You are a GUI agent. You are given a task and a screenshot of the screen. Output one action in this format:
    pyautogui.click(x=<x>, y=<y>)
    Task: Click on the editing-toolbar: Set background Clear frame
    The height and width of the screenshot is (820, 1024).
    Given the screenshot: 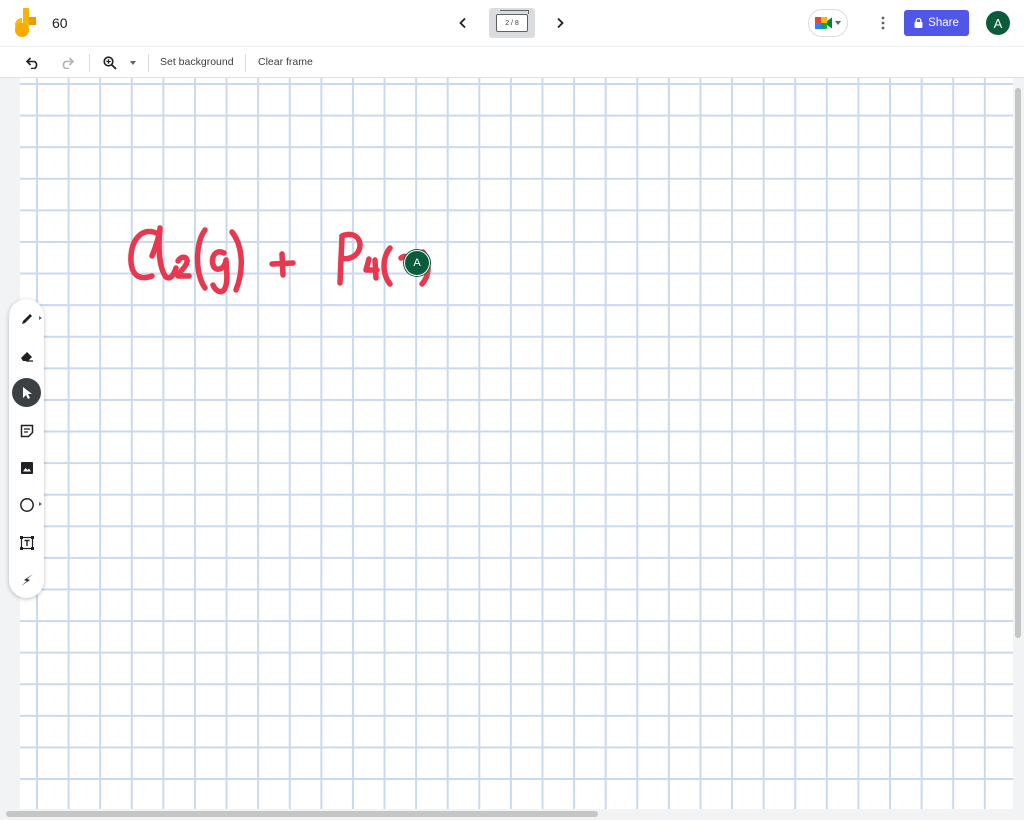 What is the action you would take?
    pyautogui.click(x=512, y=62)
    